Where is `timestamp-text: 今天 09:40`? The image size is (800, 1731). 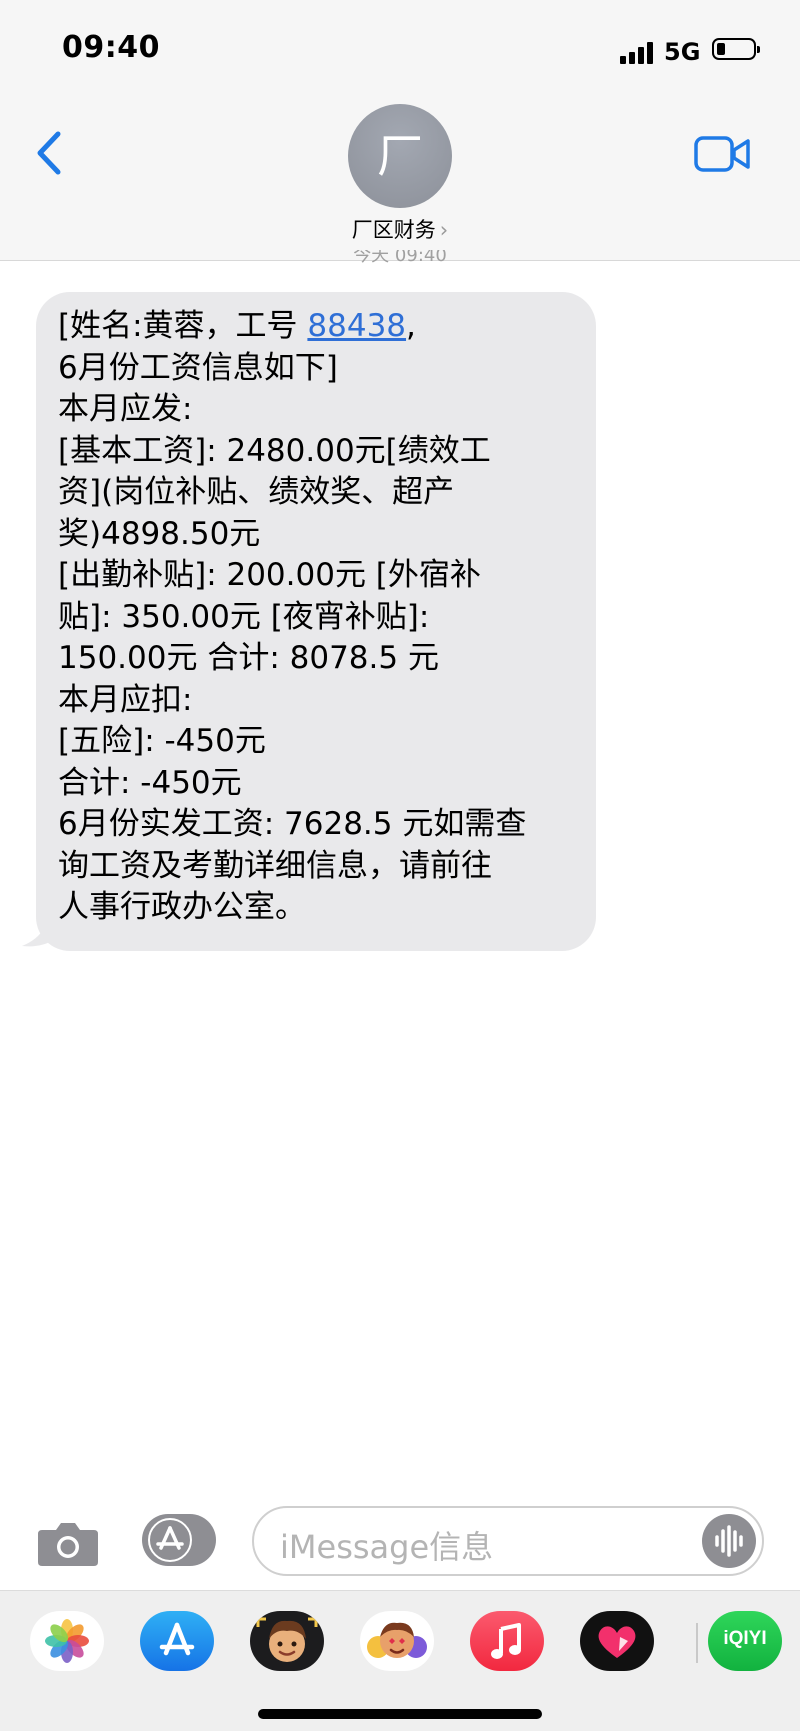
timestamp-text: 今天 09:40 is located at coordinates (400, 258).